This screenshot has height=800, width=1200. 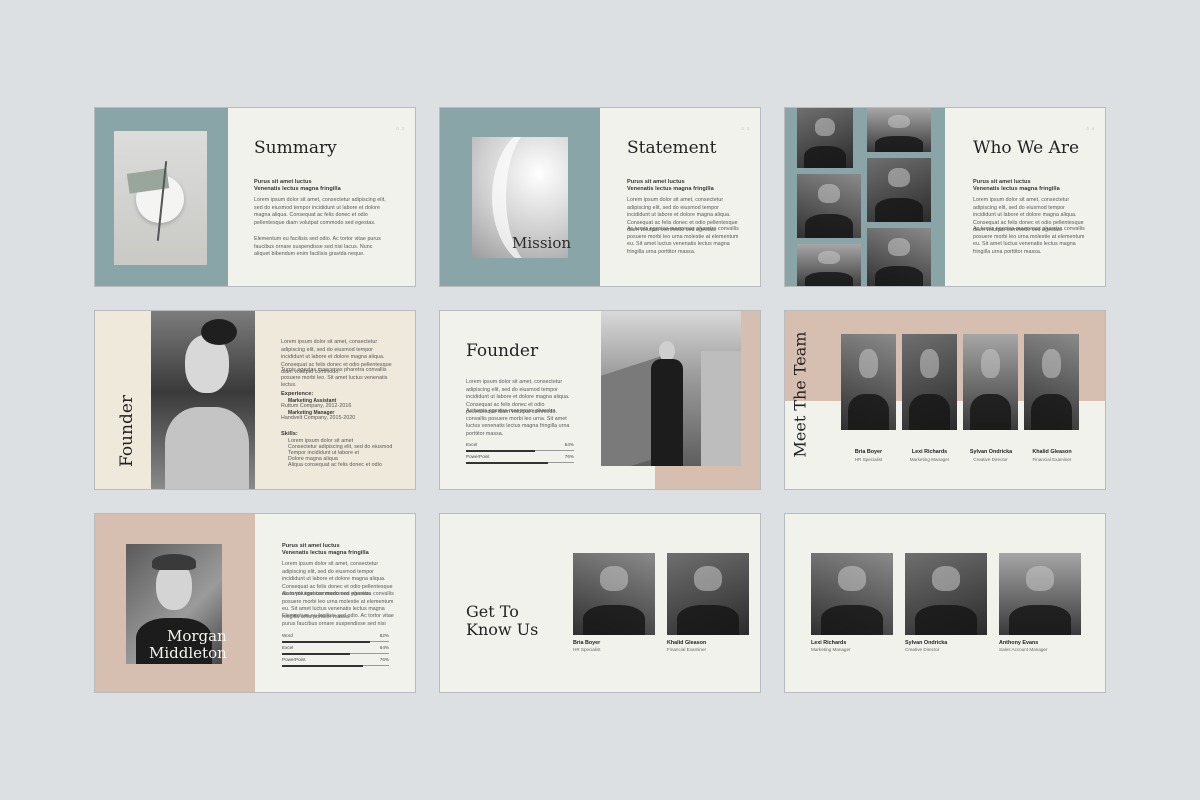 I want to click on skill-label: Word, so click(x=287, y=635).